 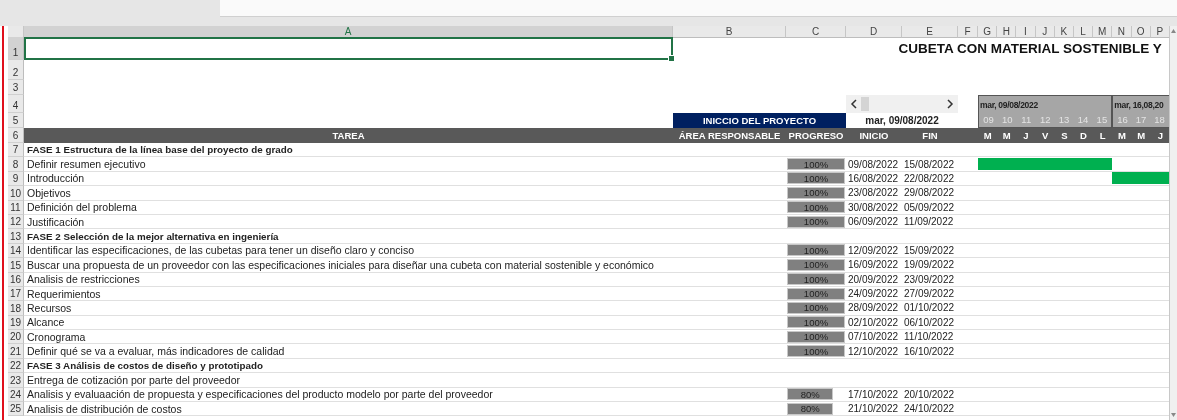 I want to click on column-header: L, so click(x=1083, y=32).